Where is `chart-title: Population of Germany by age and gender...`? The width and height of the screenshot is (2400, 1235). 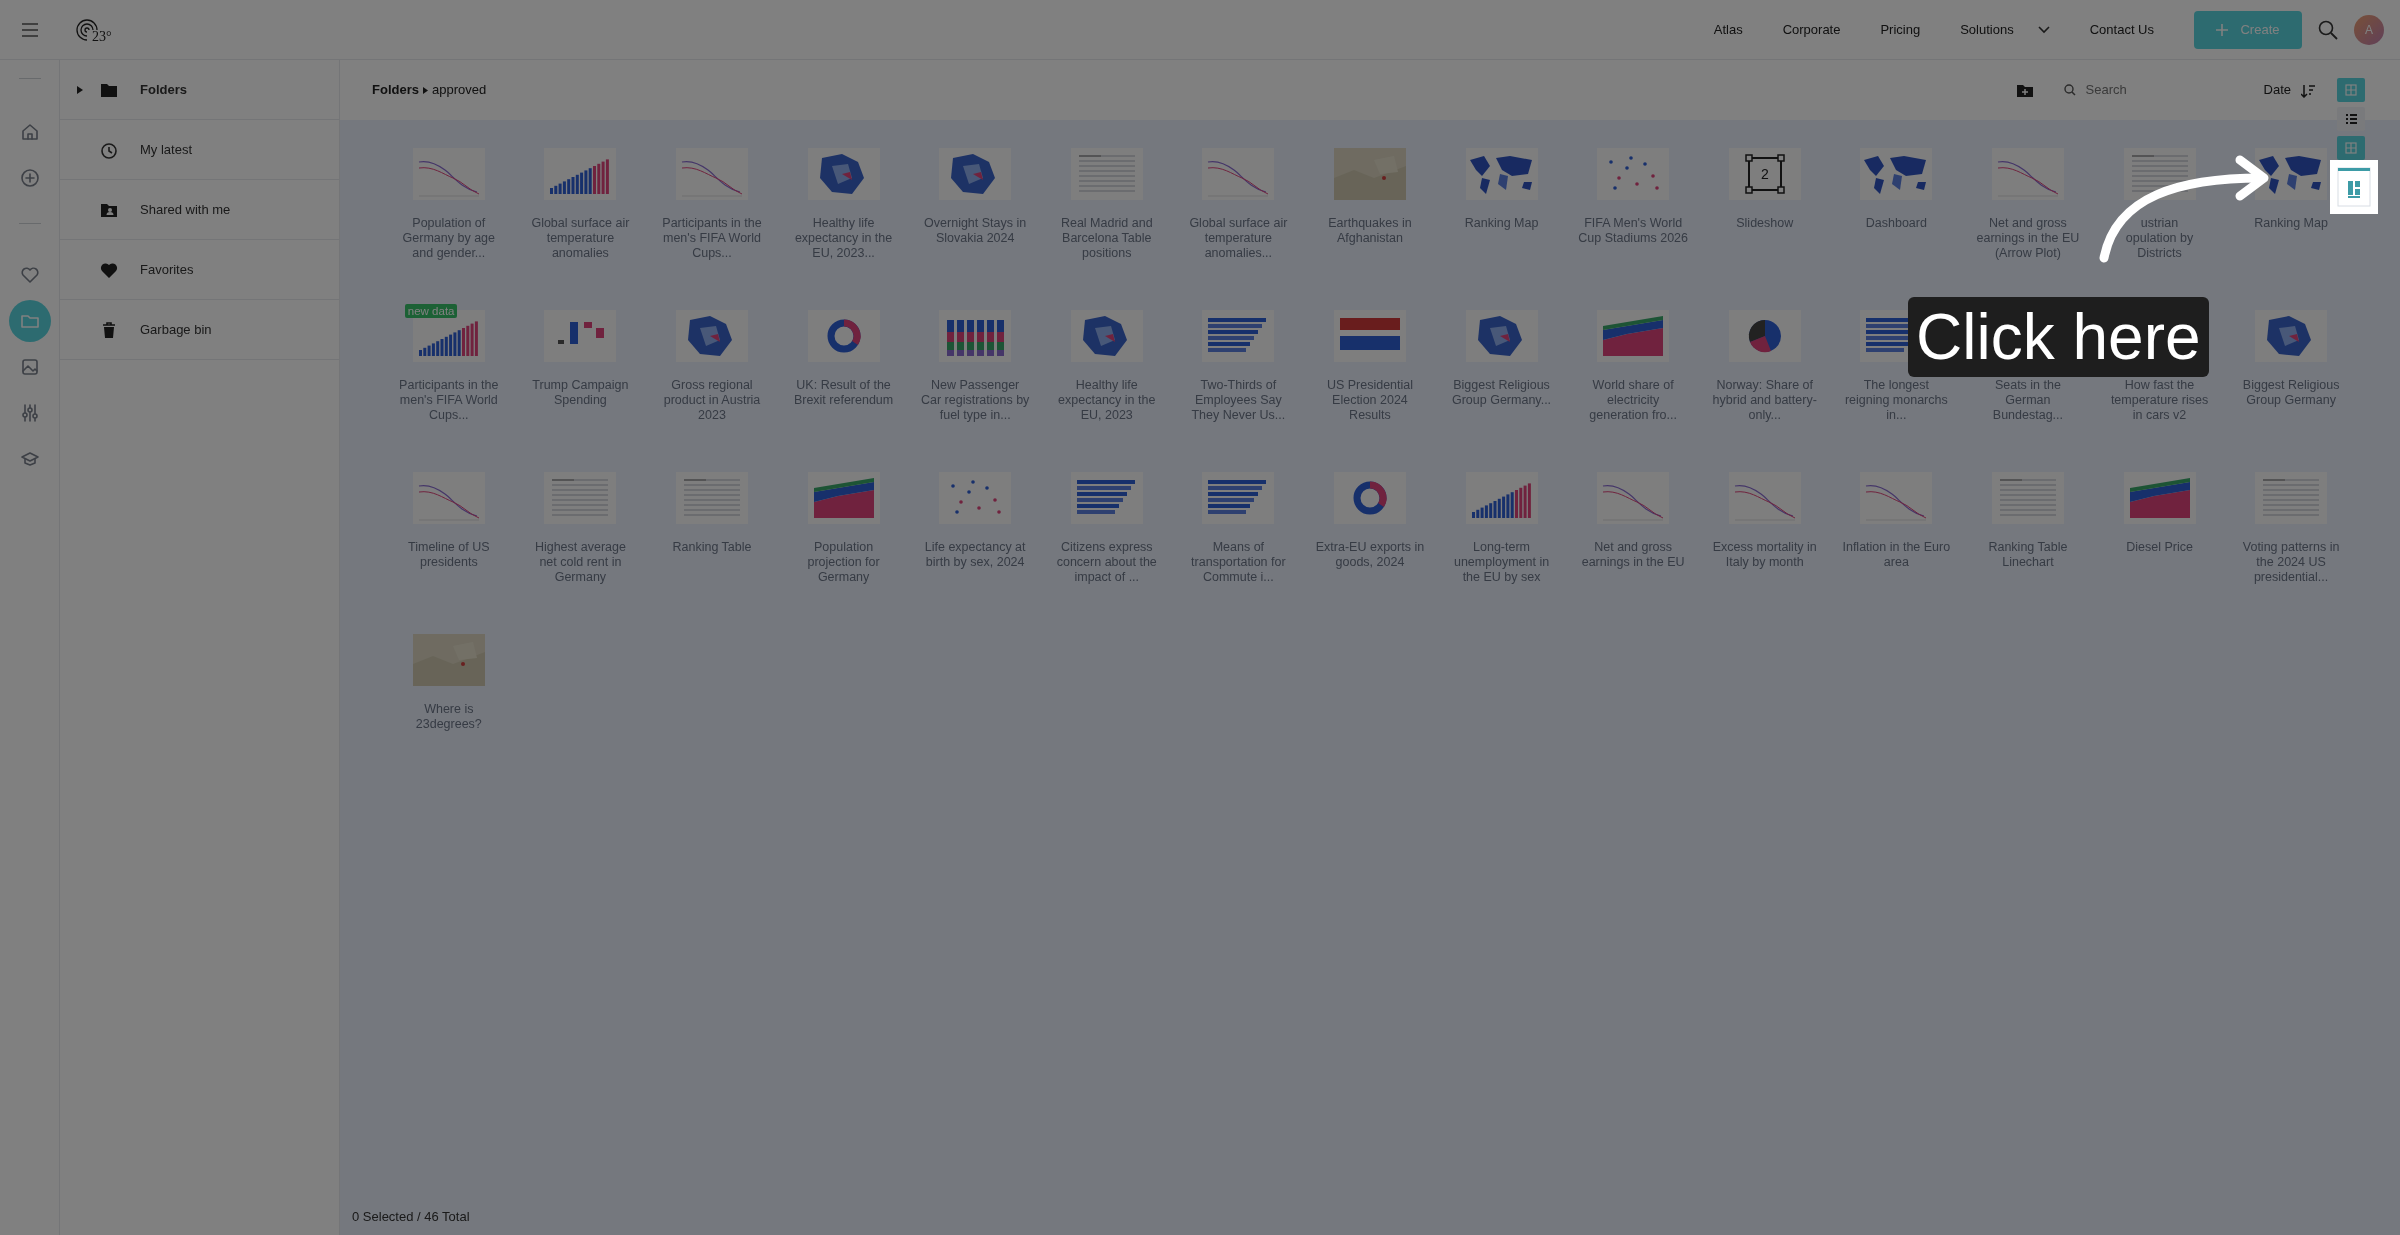
chart-title: Population of Germany by age and gender... is located at coordinates (448, 238).